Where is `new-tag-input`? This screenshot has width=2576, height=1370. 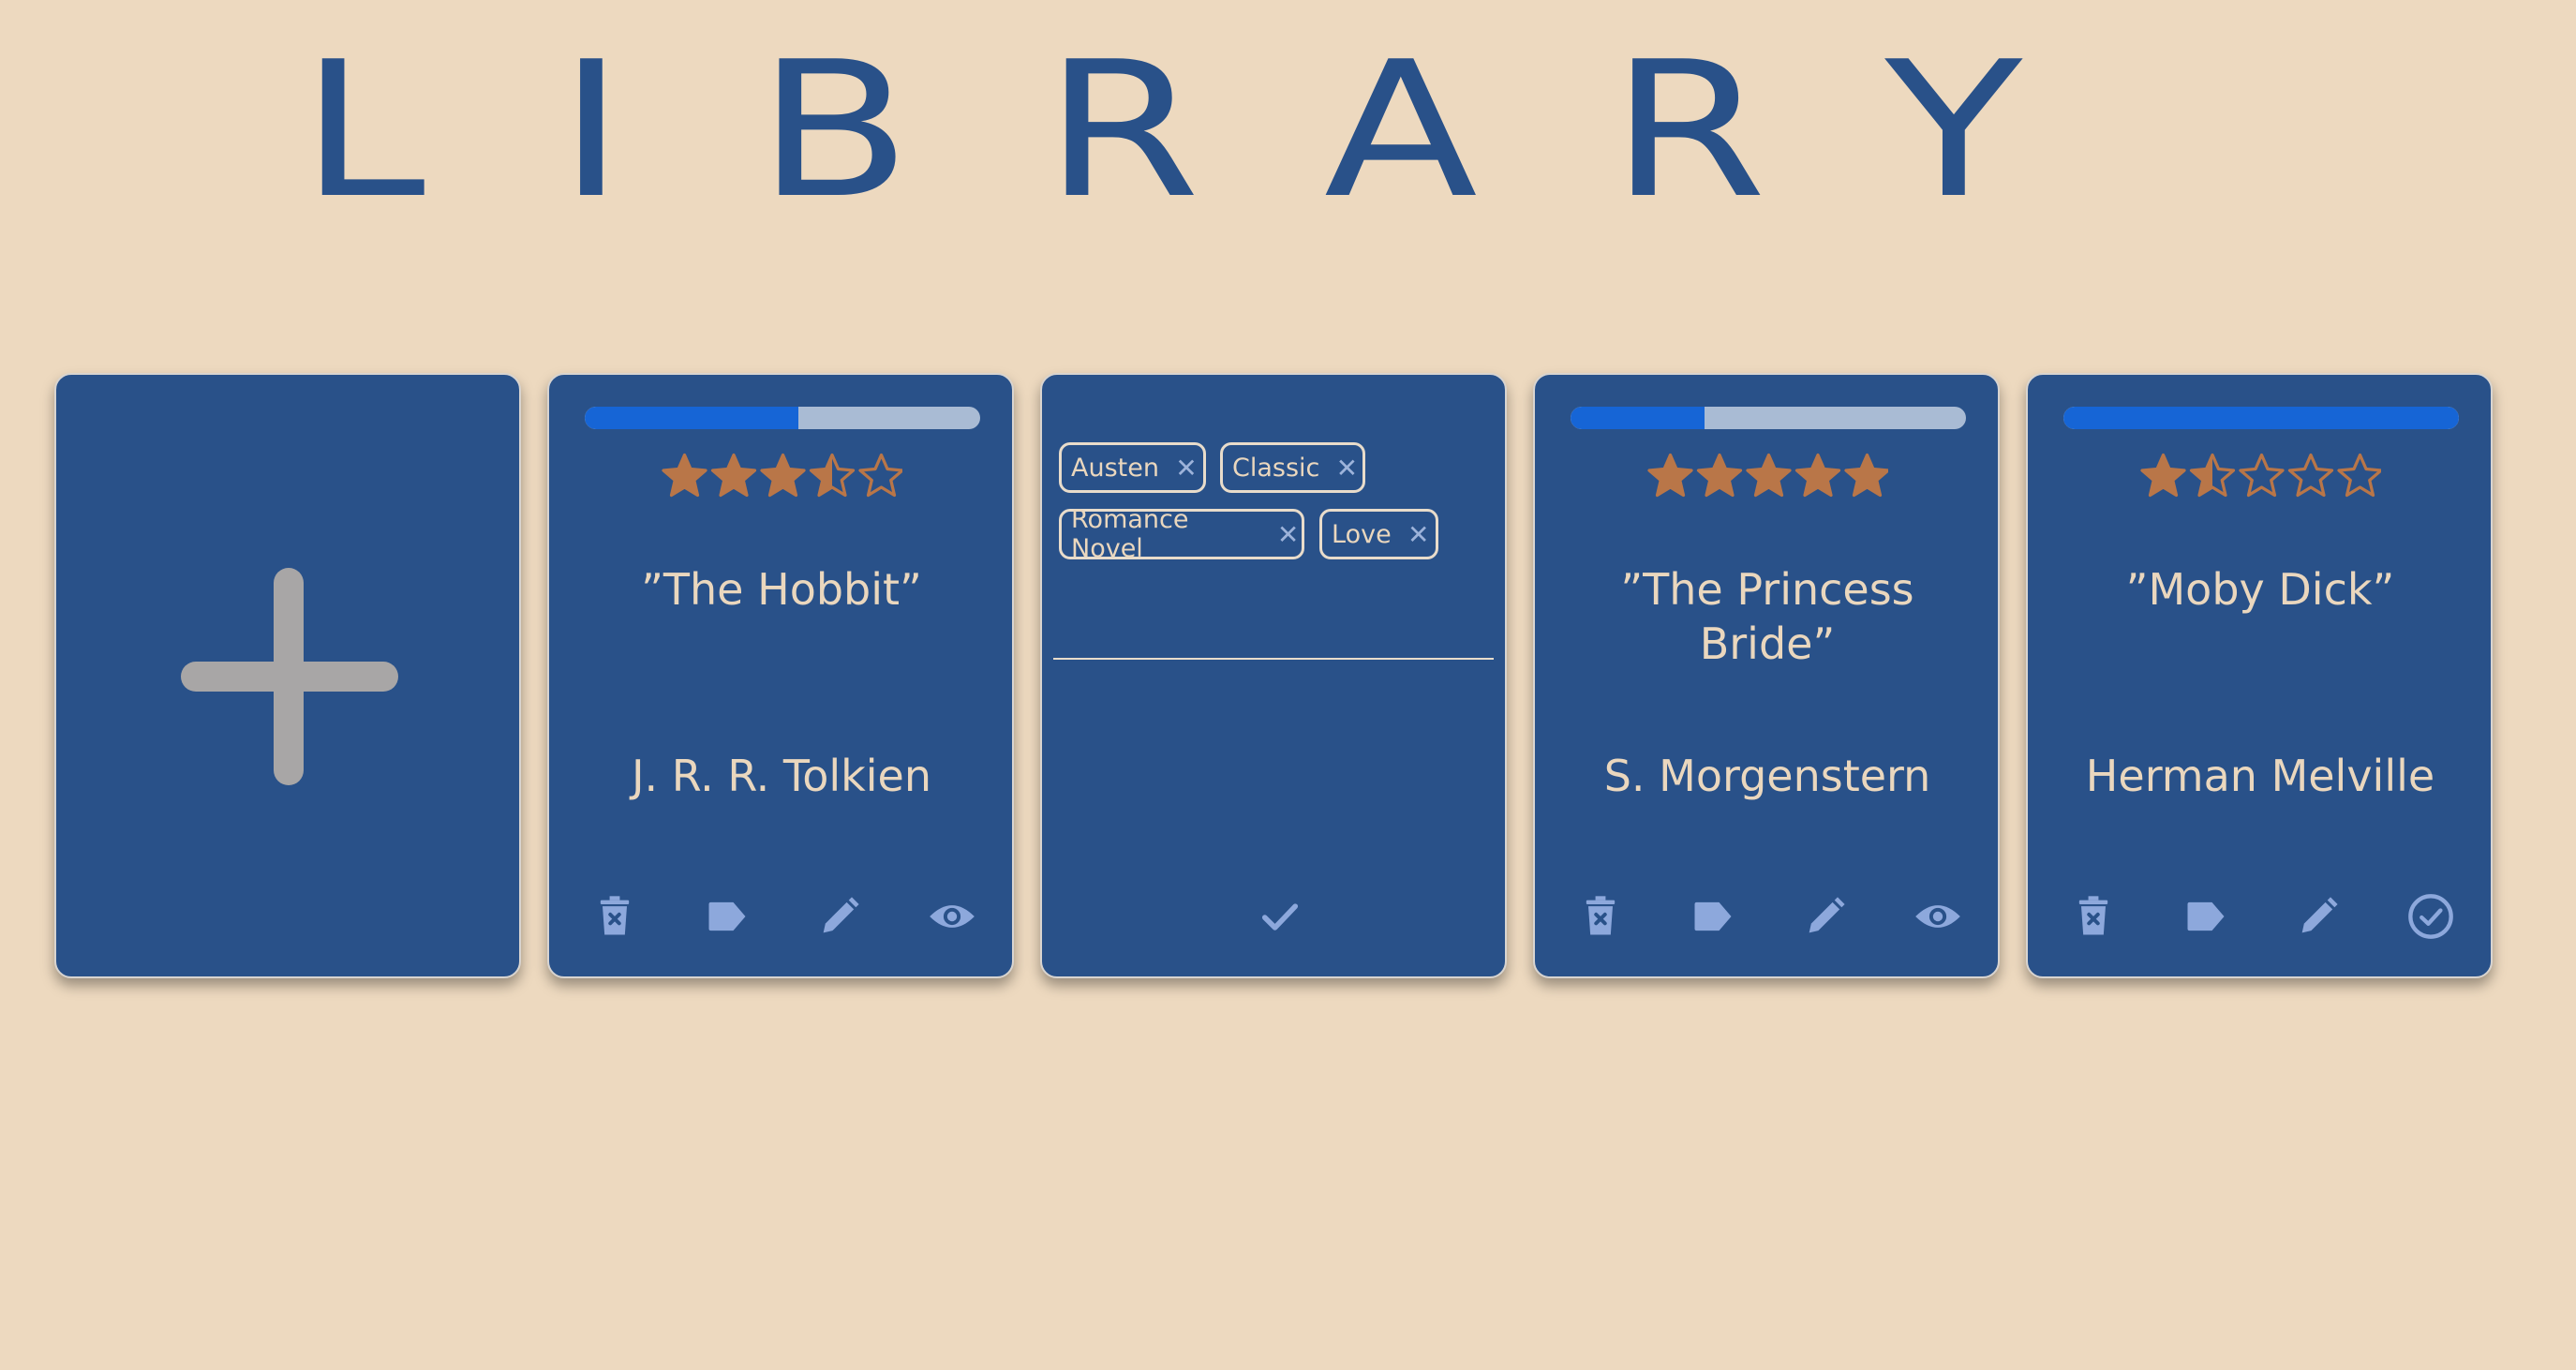
new-tag-input is located at coordinates (1273, 639).